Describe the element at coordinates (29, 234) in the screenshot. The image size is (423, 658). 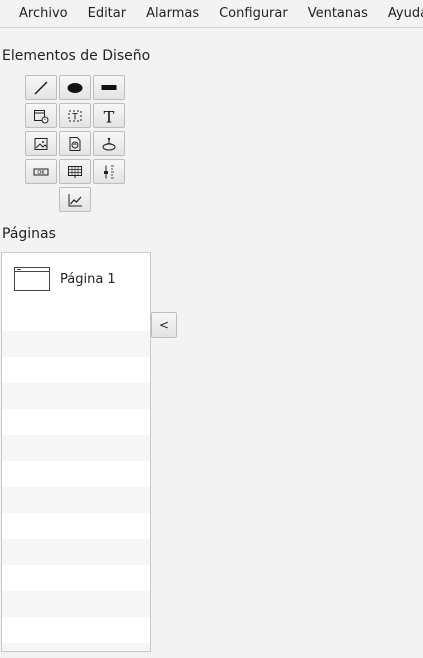
I see `pages-title: Páginas` at that location.